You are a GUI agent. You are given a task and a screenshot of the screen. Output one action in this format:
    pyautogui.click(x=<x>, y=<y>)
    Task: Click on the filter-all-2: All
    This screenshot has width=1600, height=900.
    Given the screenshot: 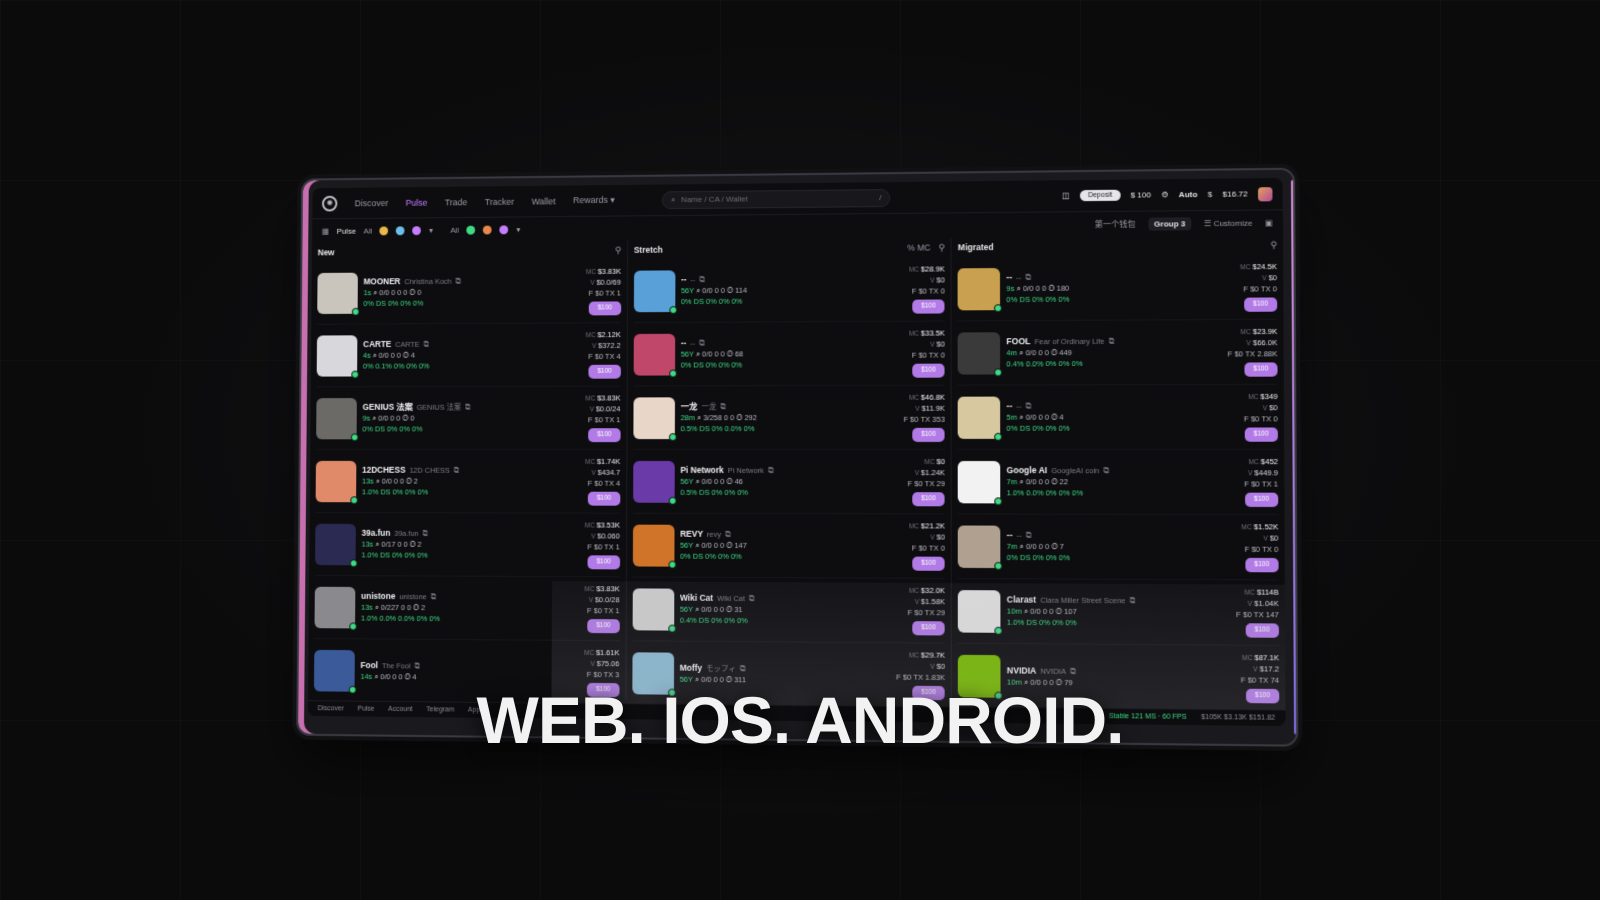 What is the action you would take?
    pyautogui.click(x=454, y=229)
    